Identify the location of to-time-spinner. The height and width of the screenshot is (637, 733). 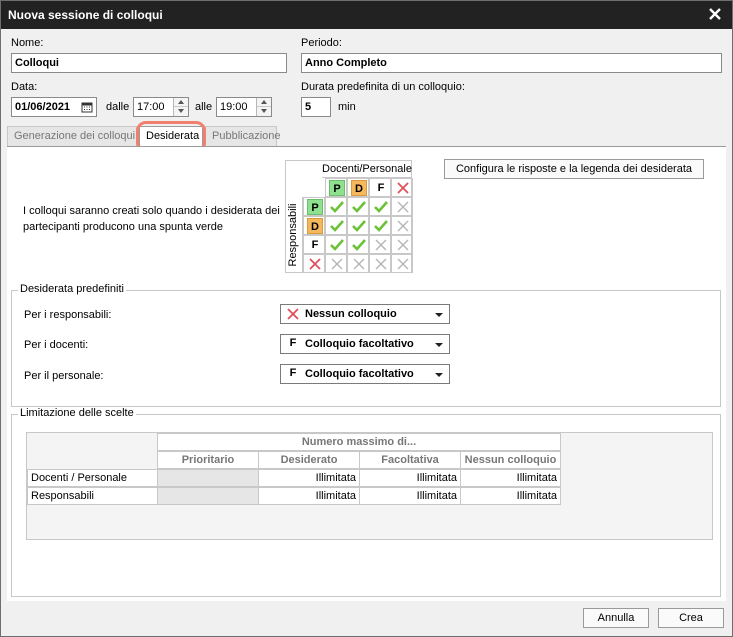
(263, 107).